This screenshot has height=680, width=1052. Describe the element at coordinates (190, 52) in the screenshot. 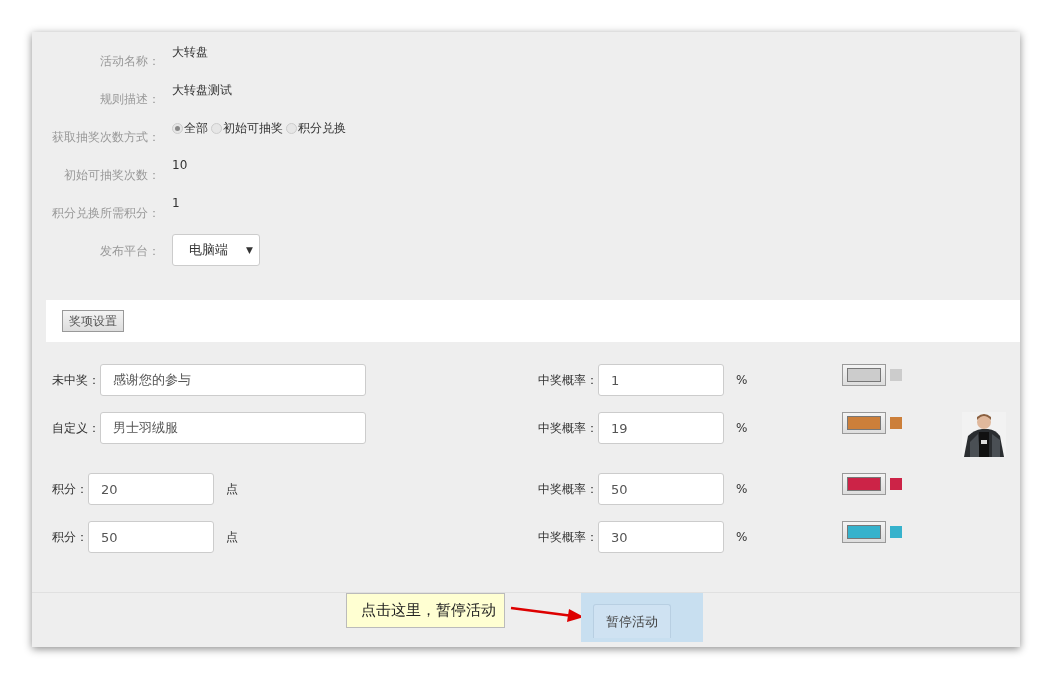

I see `field-value: 大转盘` at that location.